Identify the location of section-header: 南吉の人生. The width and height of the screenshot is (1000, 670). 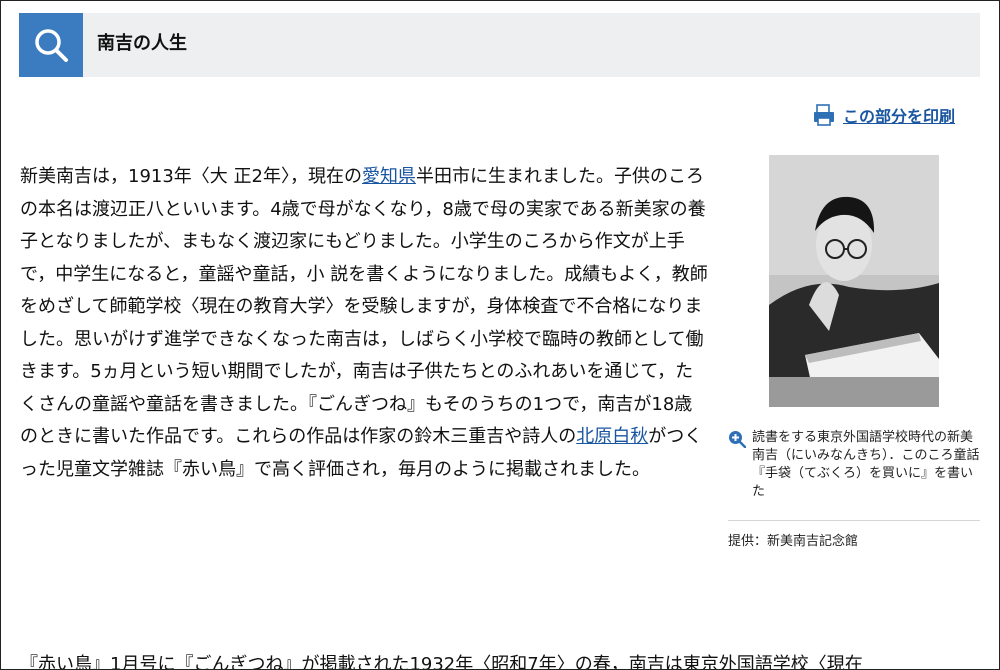
(499, 45).